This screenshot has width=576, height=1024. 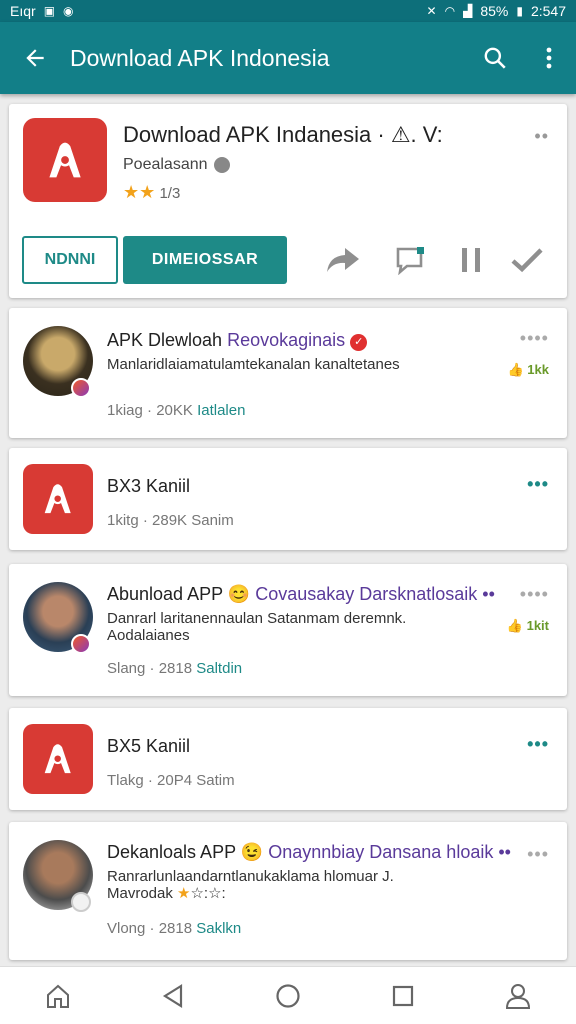 I want to click on post-time: 1kiag · 20KK, so click(x=150, y=410).